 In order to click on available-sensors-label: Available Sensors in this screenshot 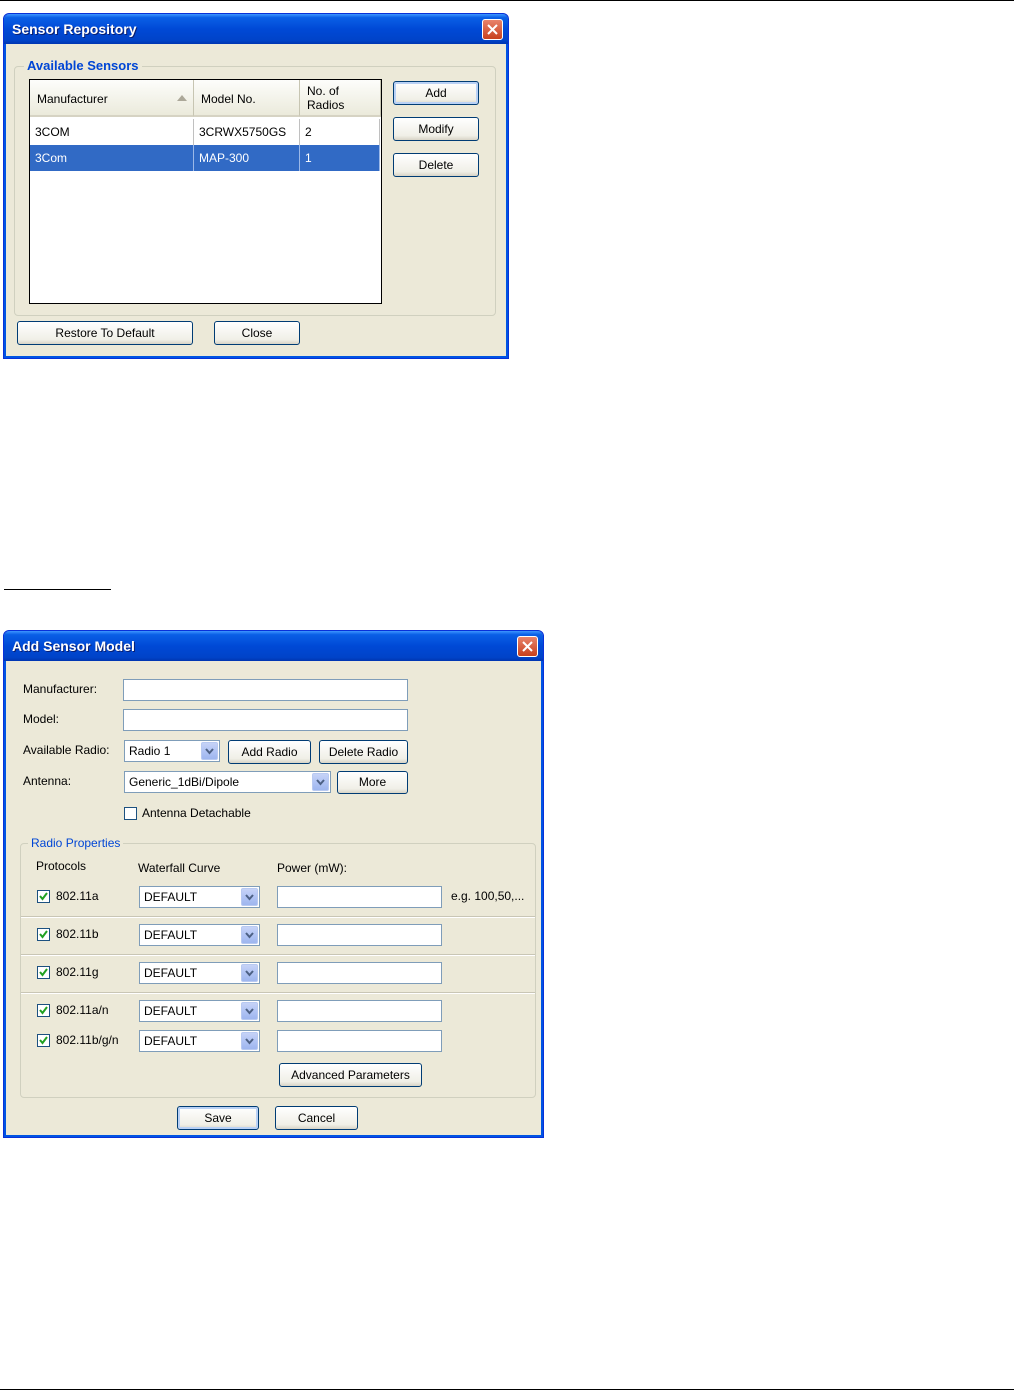, I will do `click(83, 65)`.